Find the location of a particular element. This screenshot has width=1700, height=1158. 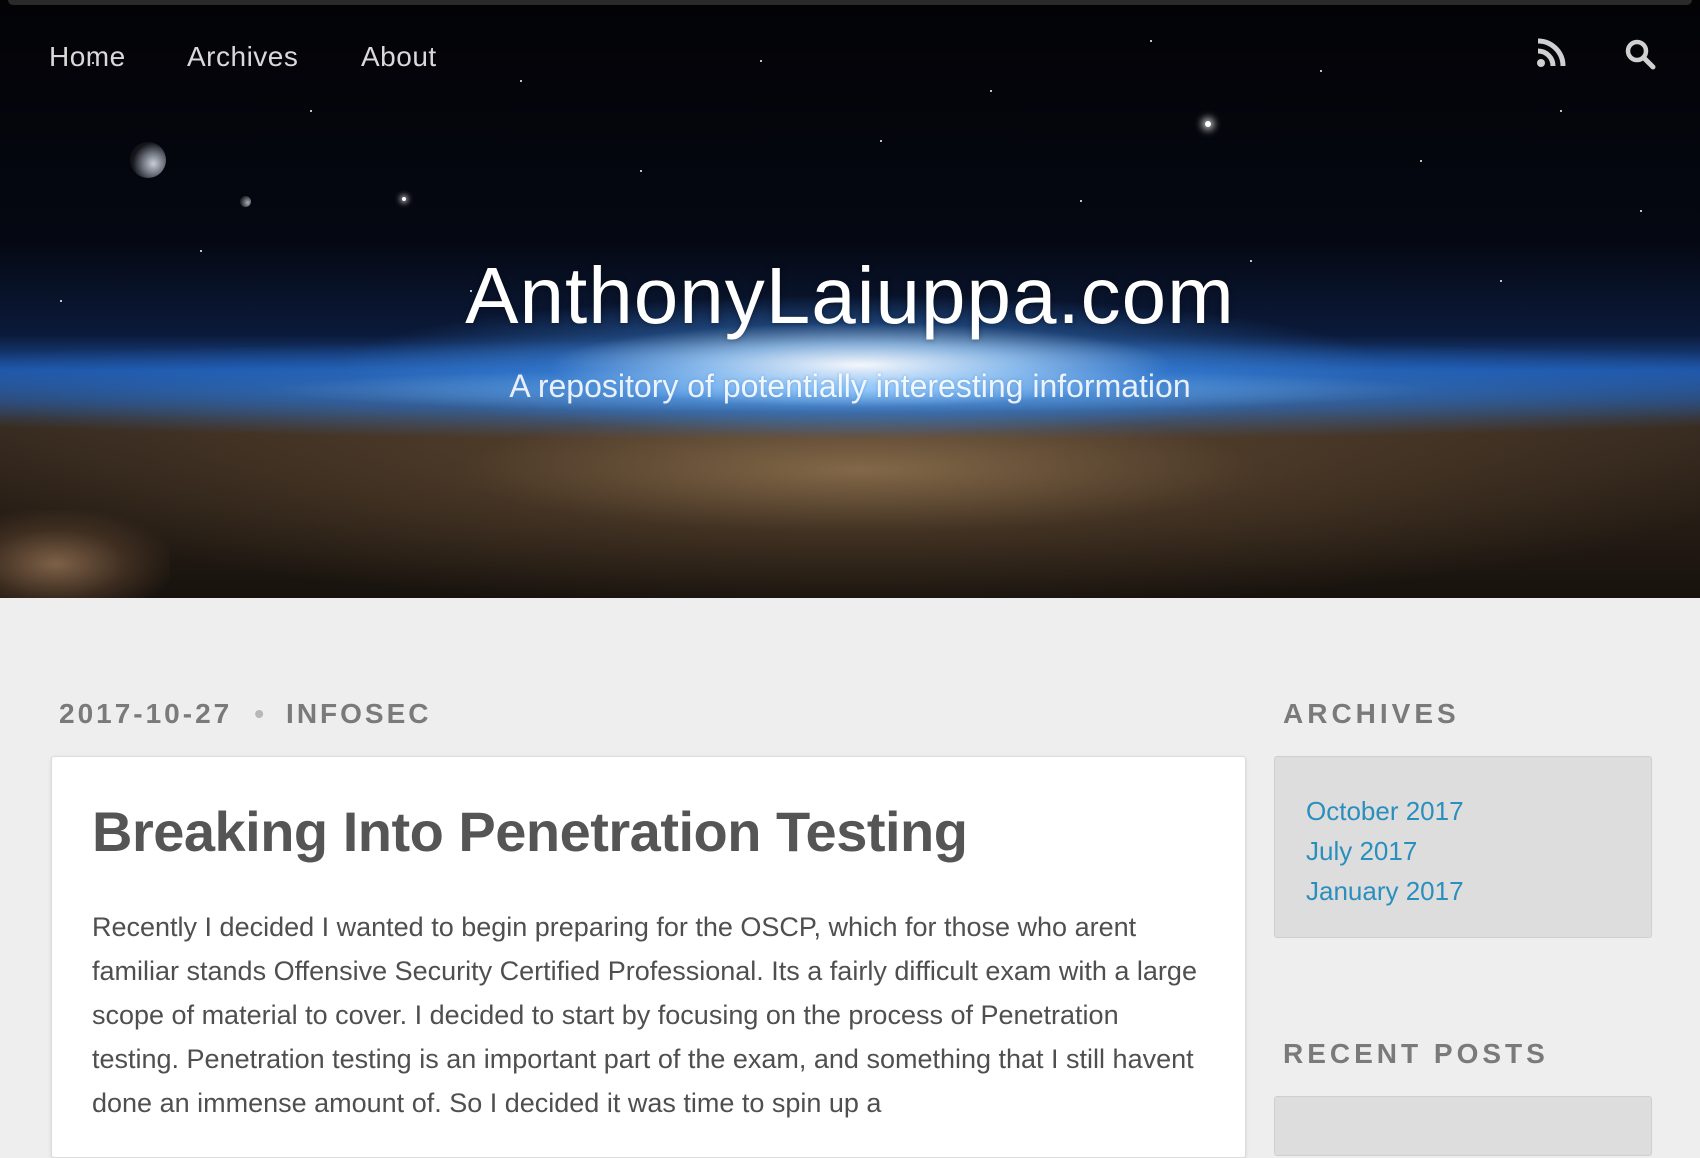

archives-panel: October 2017 July 2017 January 2017 is located at coordinates (1463, 847).